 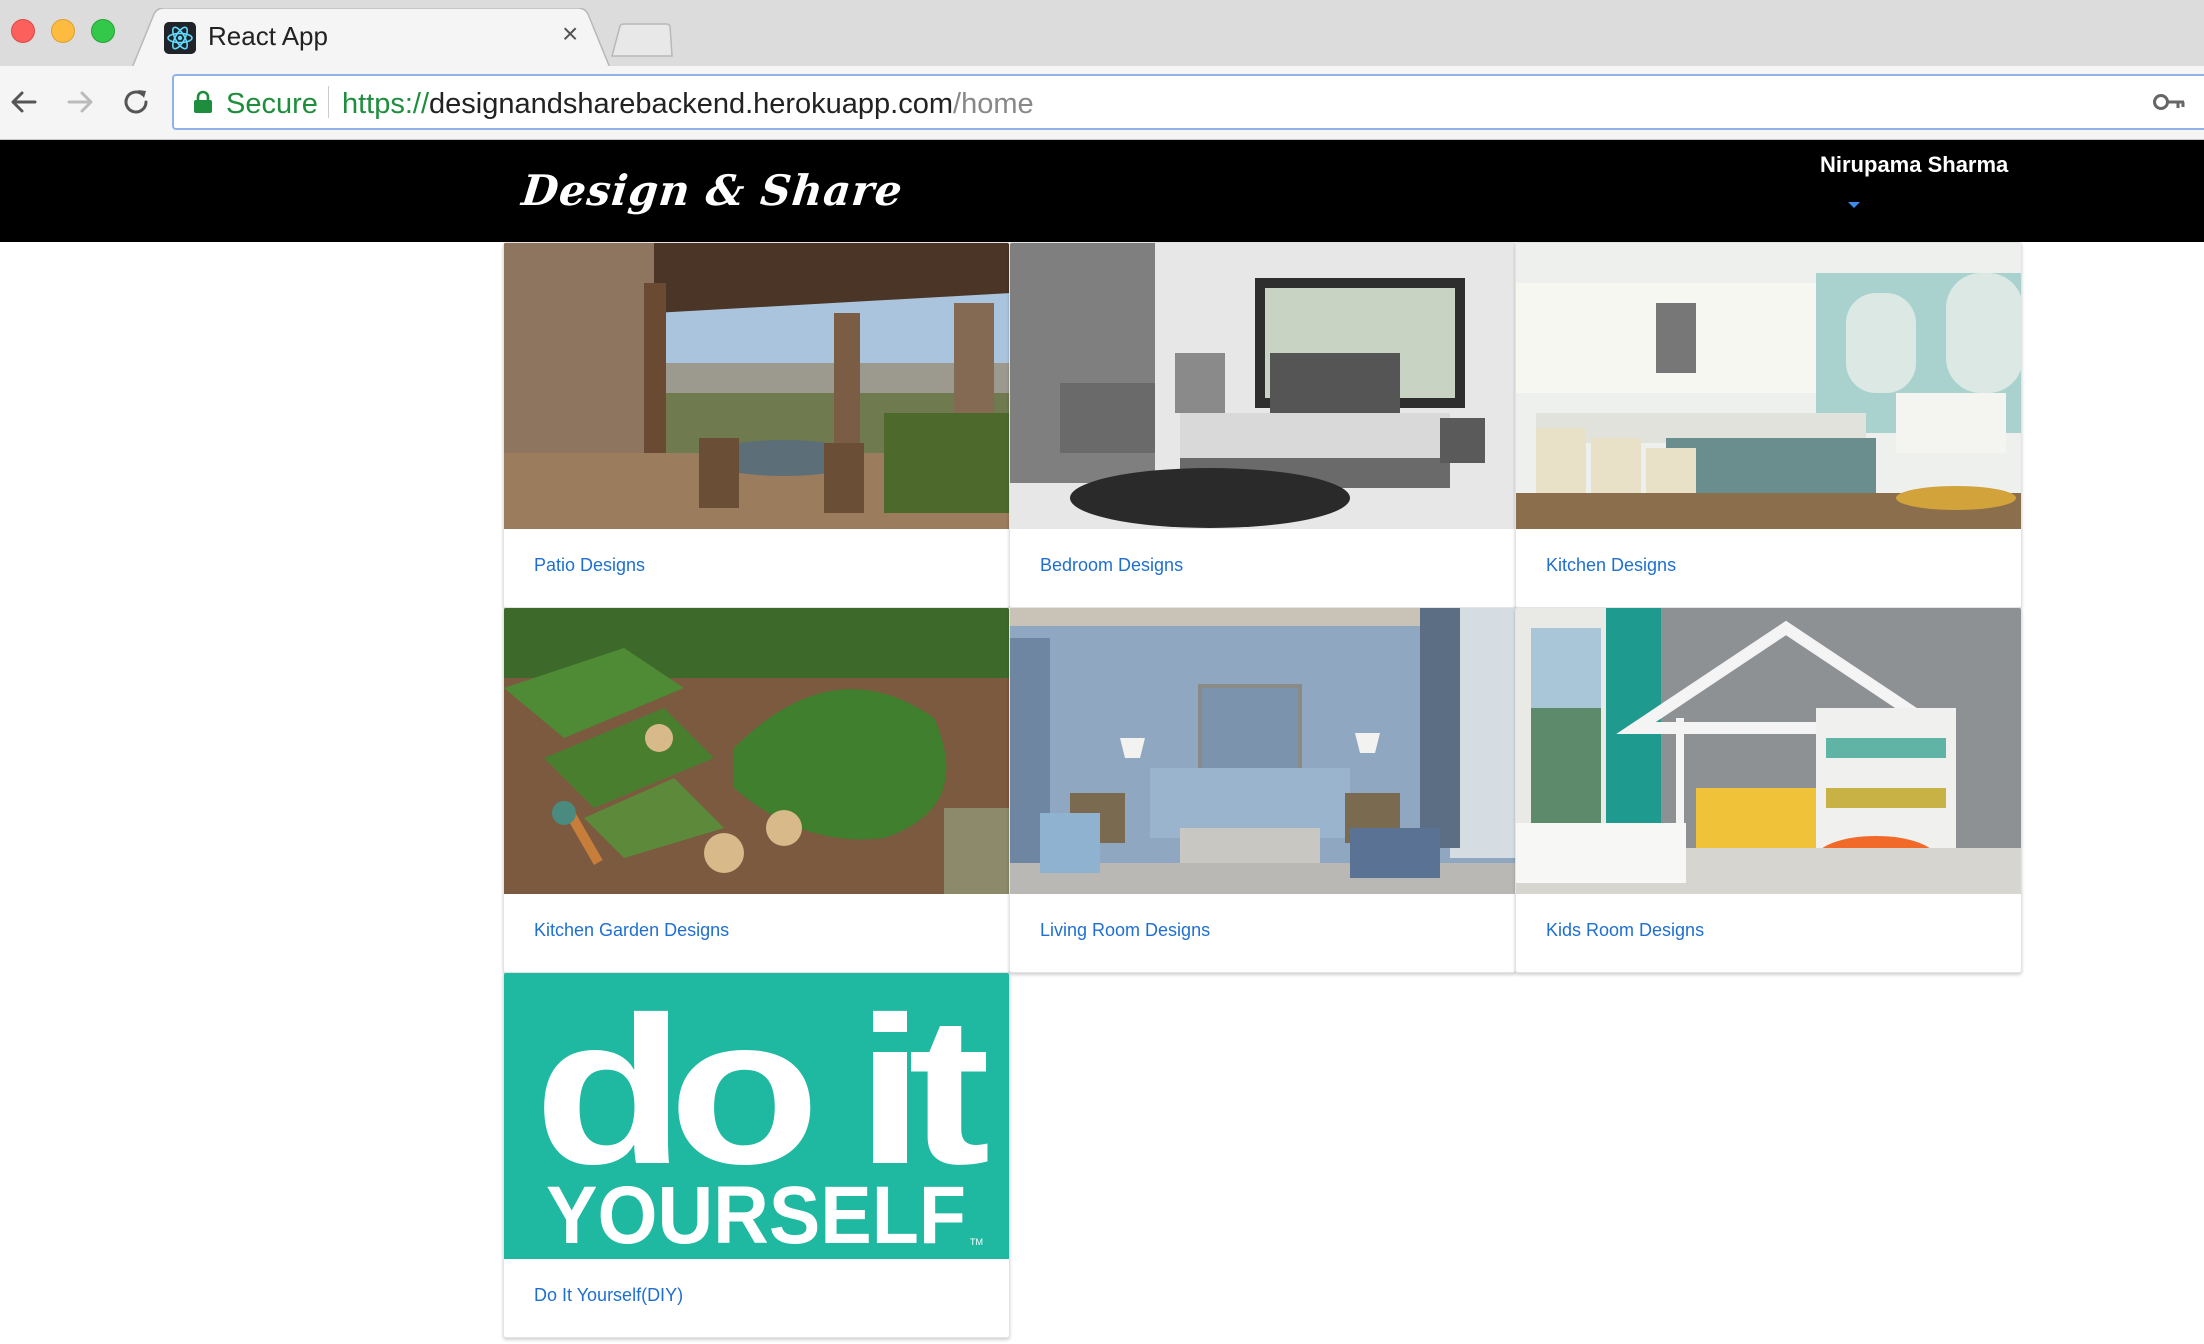 What do you see at coordinates (756, 751) in the screenshot?
I see `kitchen-garden-image` at bounding box center [756, 751].